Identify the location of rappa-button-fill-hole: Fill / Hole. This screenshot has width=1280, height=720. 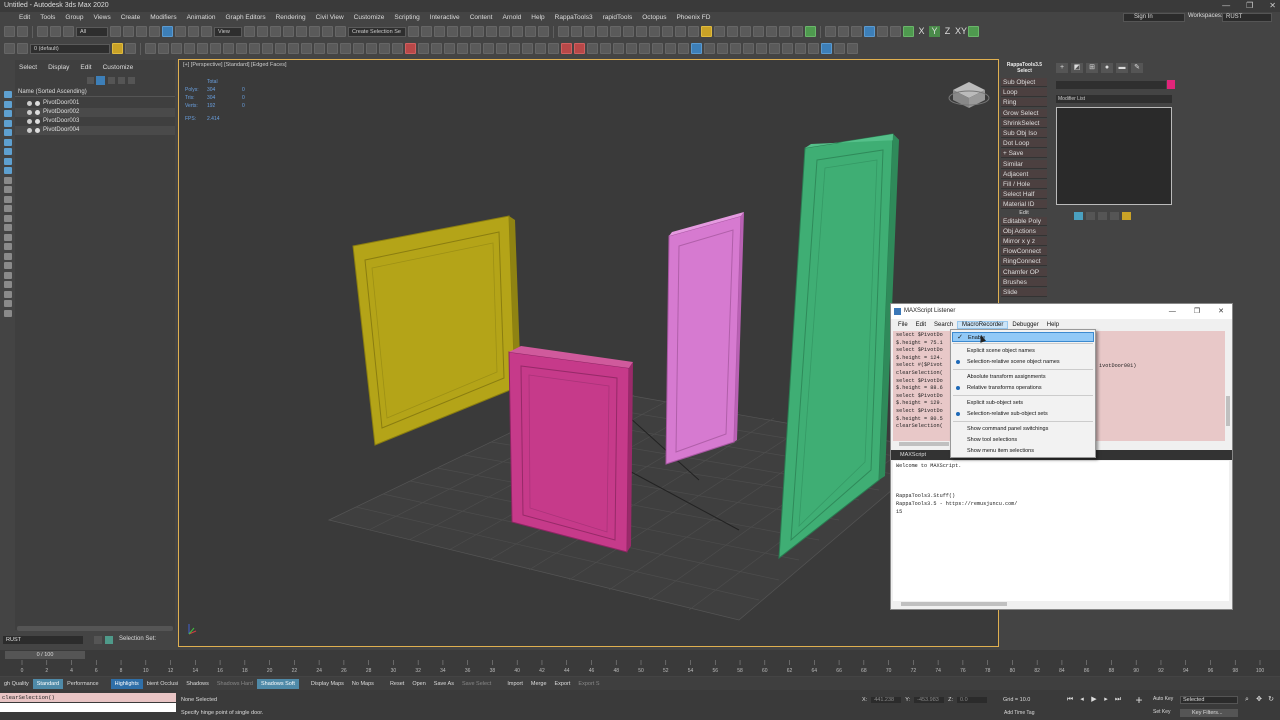
(1024, 184).